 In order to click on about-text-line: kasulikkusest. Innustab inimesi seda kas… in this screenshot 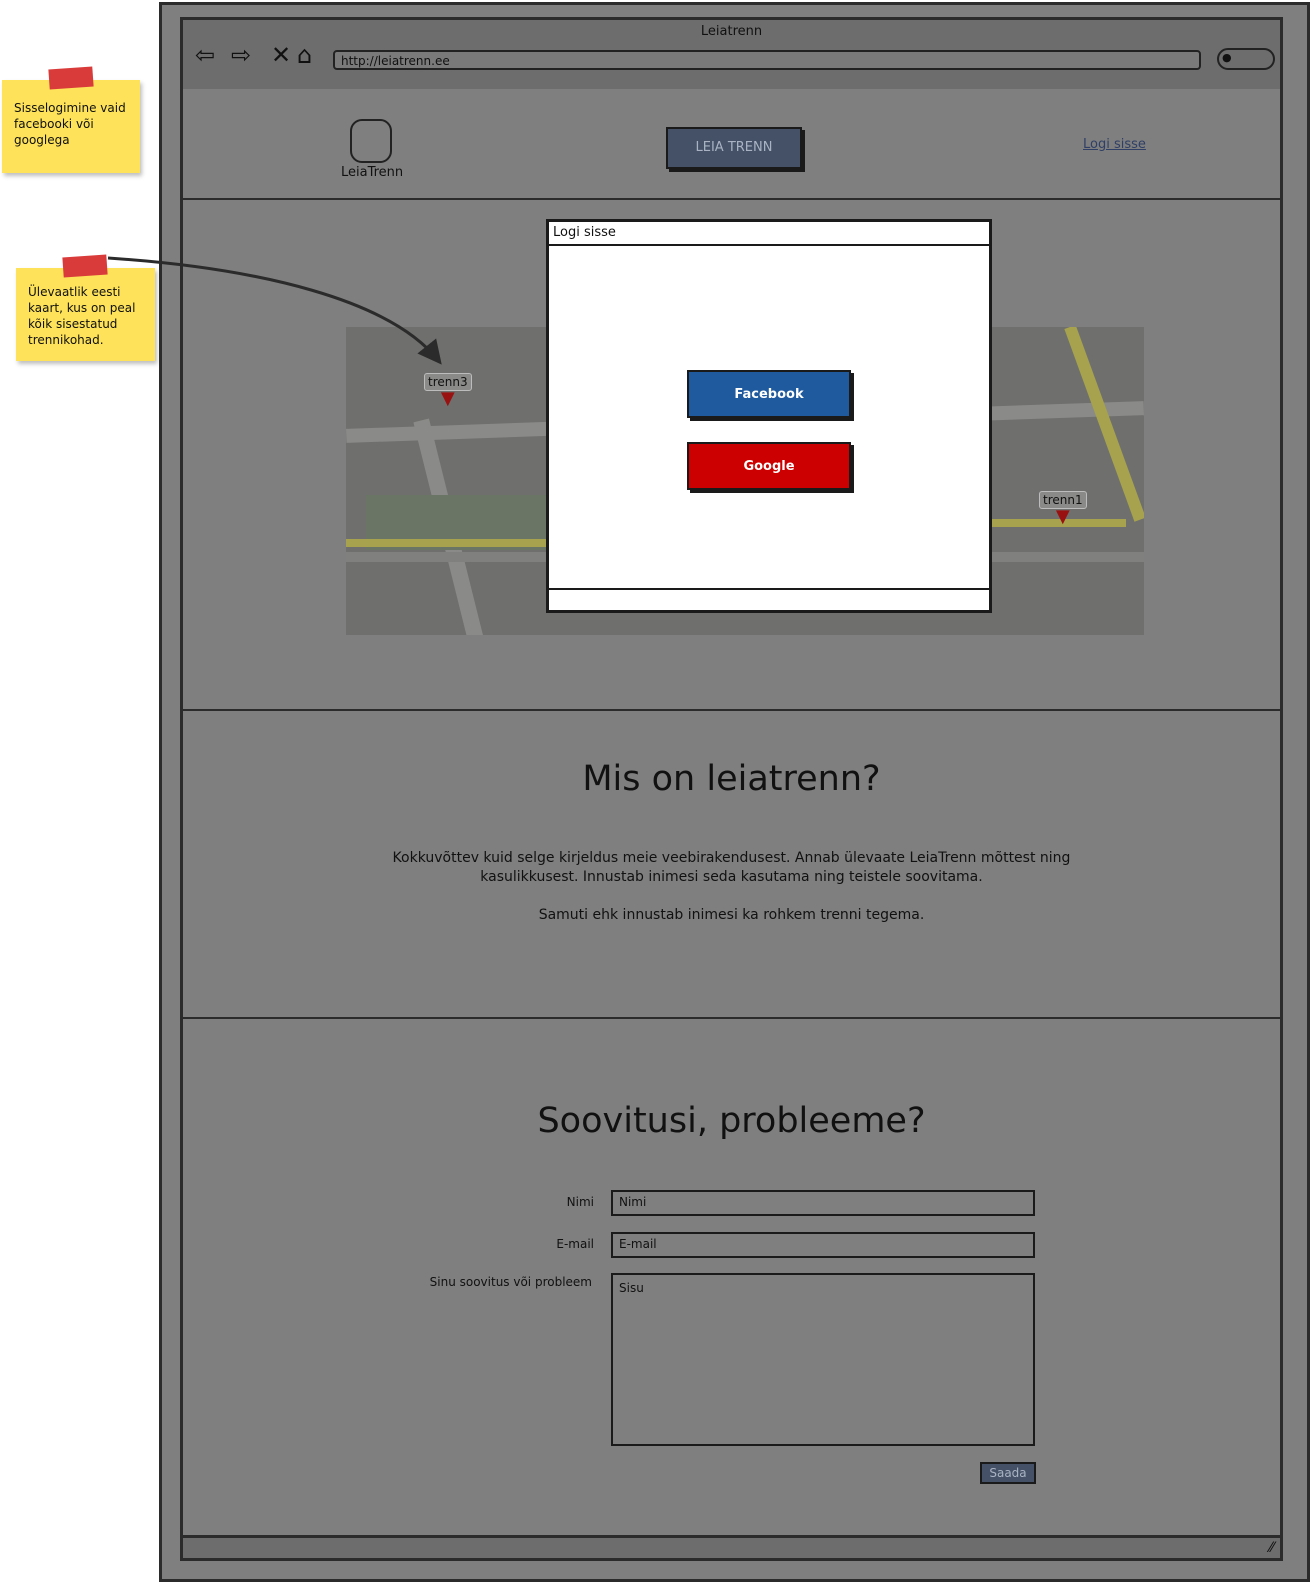, I will do `click(731, 877)`.